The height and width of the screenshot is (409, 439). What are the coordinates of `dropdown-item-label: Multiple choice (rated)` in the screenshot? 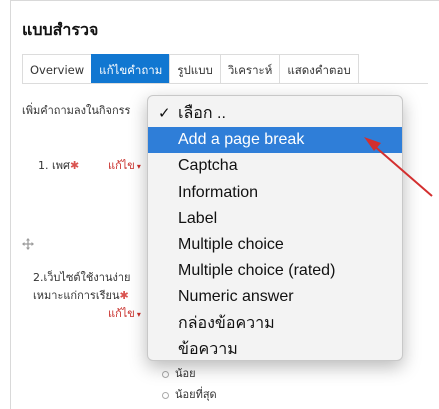 It's located at (257, 271).